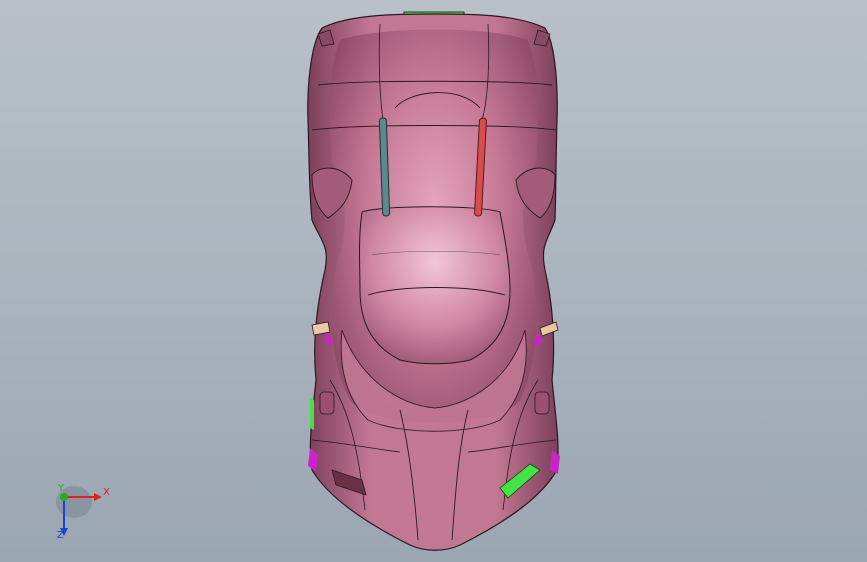 The image size is (867, 562). Describe the element at coordinates (327, 403) in the screenshot. I see `left-front-vent` at that location.